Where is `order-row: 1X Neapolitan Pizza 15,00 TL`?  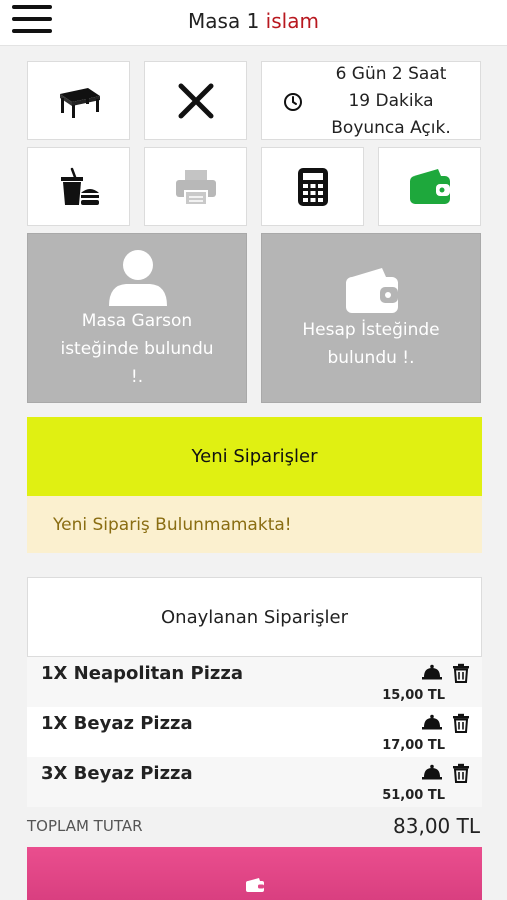 order-row: 1X Neapolitan Pizza 15,00 TL is located at coordinates (254, 682).